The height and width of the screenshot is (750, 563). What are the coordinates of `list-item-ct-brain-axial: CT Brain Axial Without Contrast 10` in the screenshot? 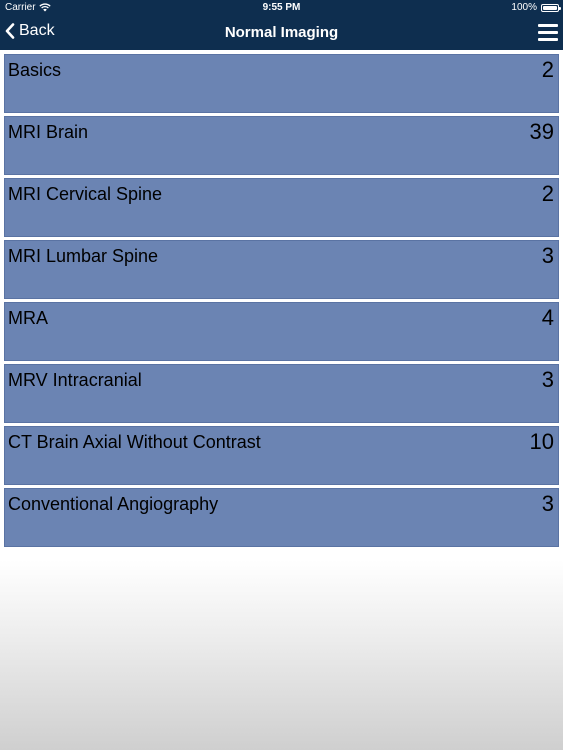 It's located at (281, 455).